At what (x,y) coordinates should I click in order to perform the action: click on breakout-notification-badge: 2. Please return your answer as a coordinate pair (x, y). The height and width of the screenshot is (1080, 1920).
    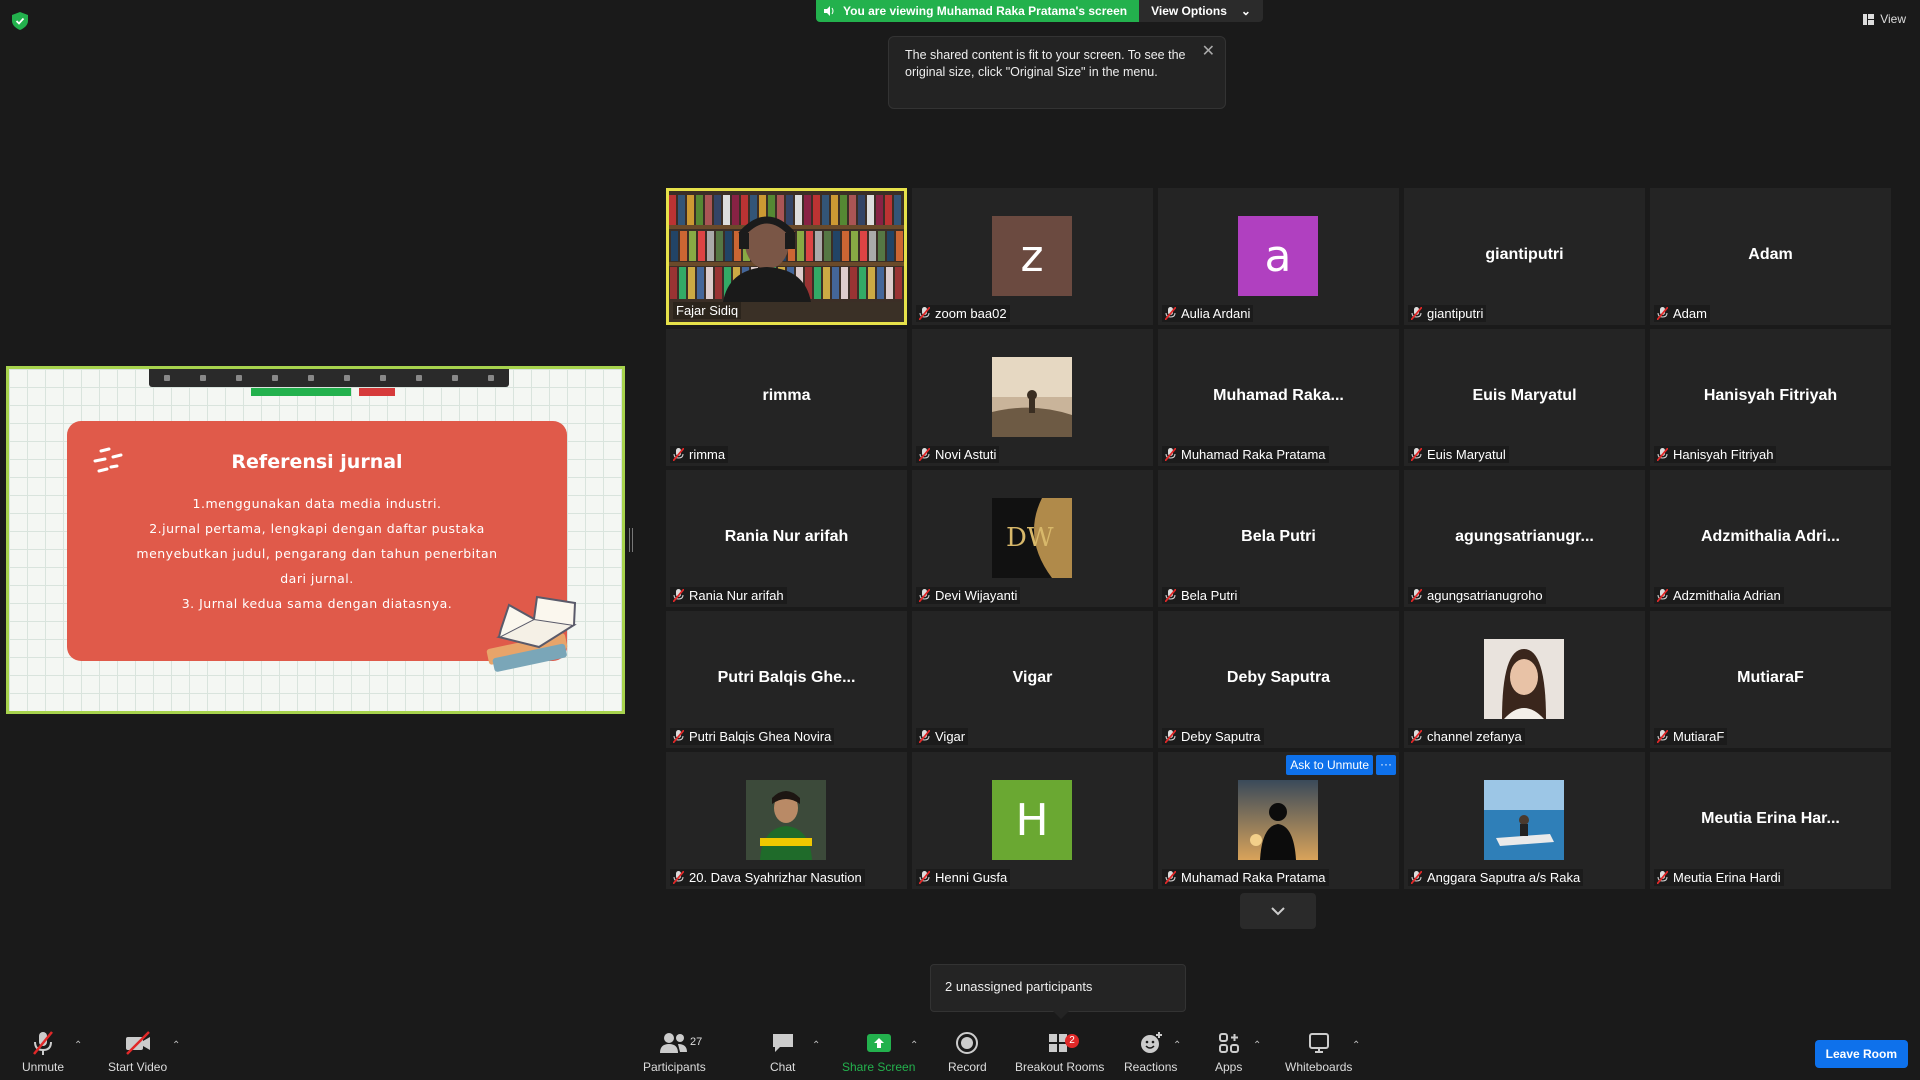
    Looking at the image, I should click on (1072, 1041).